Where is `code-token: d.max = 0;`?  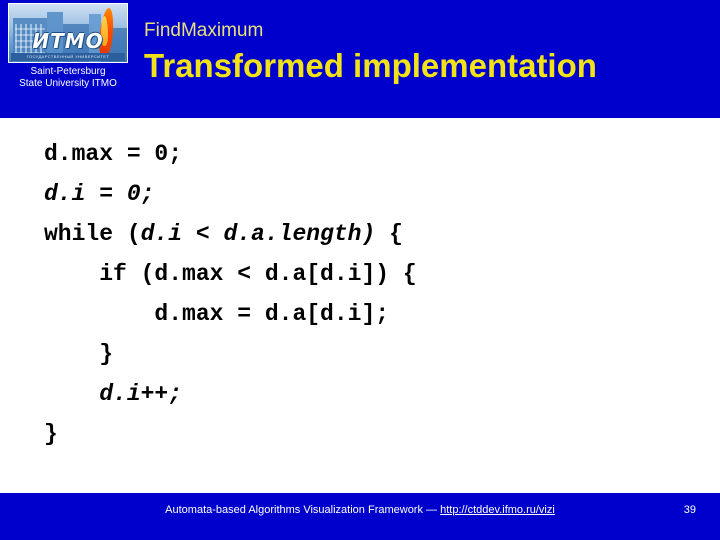 code-token: d.max = 0; is located at coordinates (113, 154).